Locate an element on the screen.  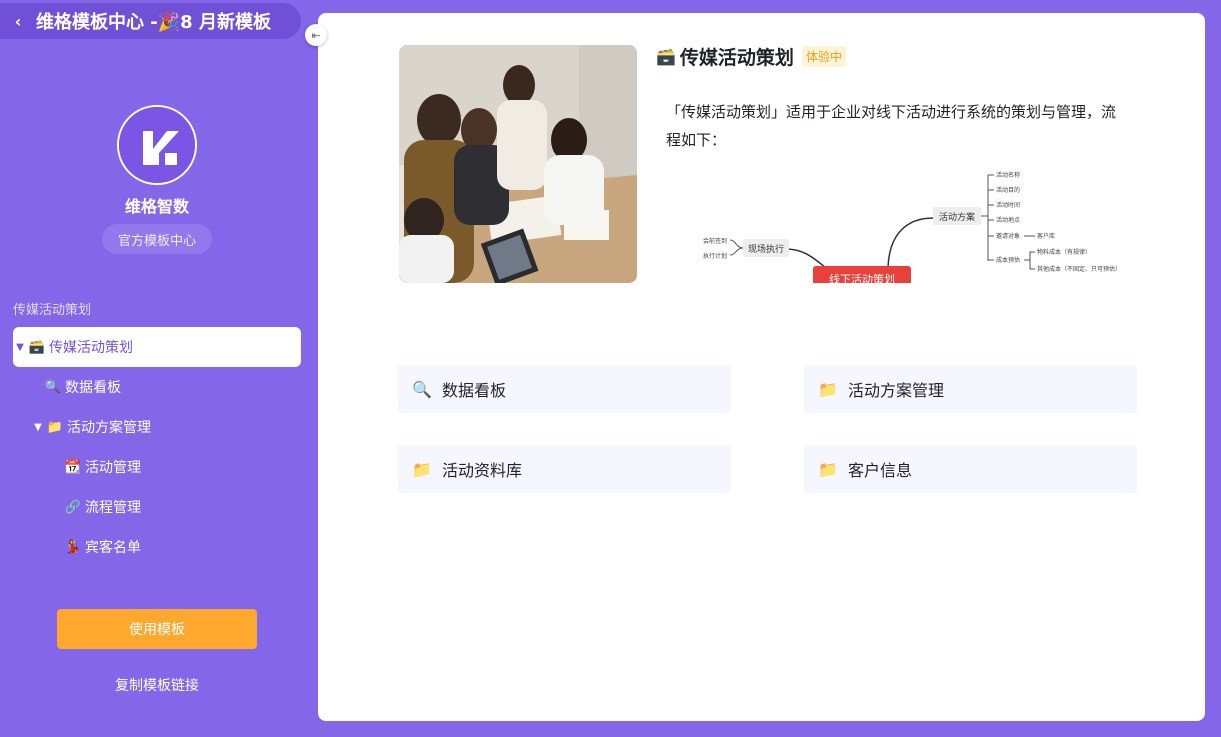
tree-item-label: 活动管理 is located at coordinates (113, 468).